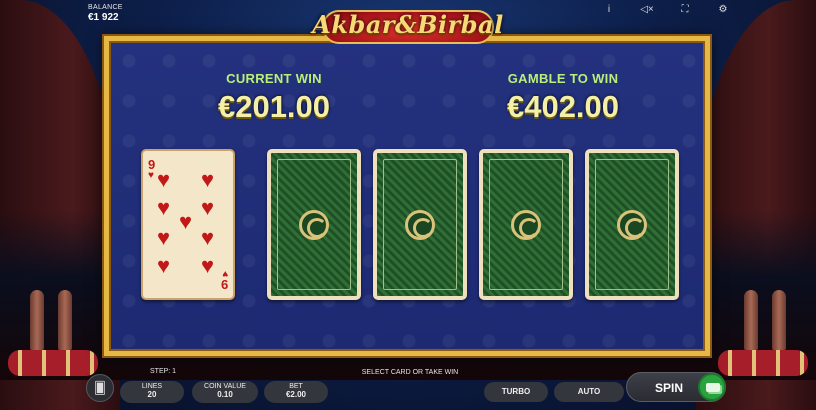 This screenshot has width=816, height=410. I want to click on revealed-card: 9 ♥ ♥ ♥ ♥ ♥ ♥ ♥ ♥ ♥ ♥ 9 ♥, so click(188, 224).